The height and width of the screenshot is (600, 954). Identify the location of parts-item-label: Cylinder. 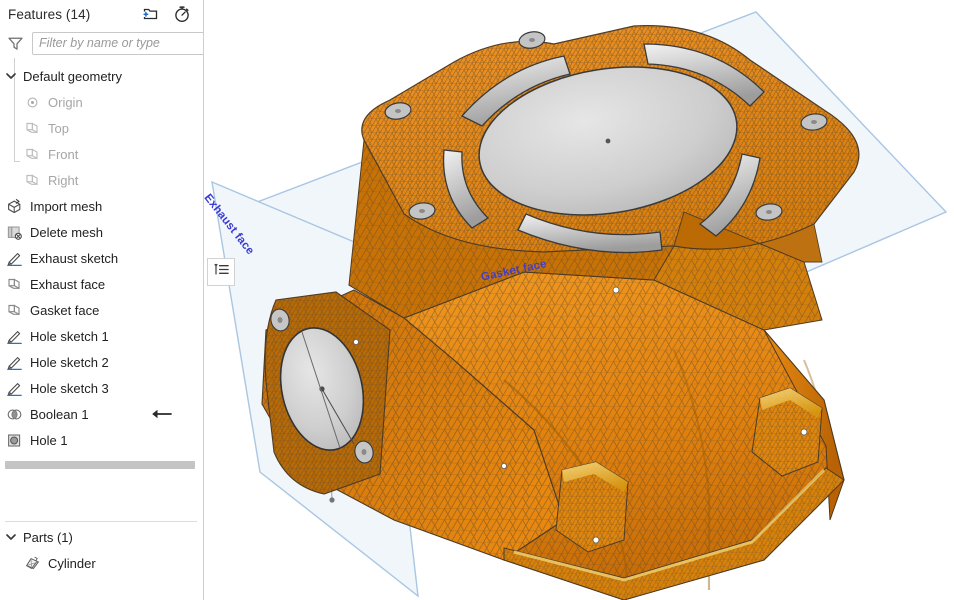
(72, 563).